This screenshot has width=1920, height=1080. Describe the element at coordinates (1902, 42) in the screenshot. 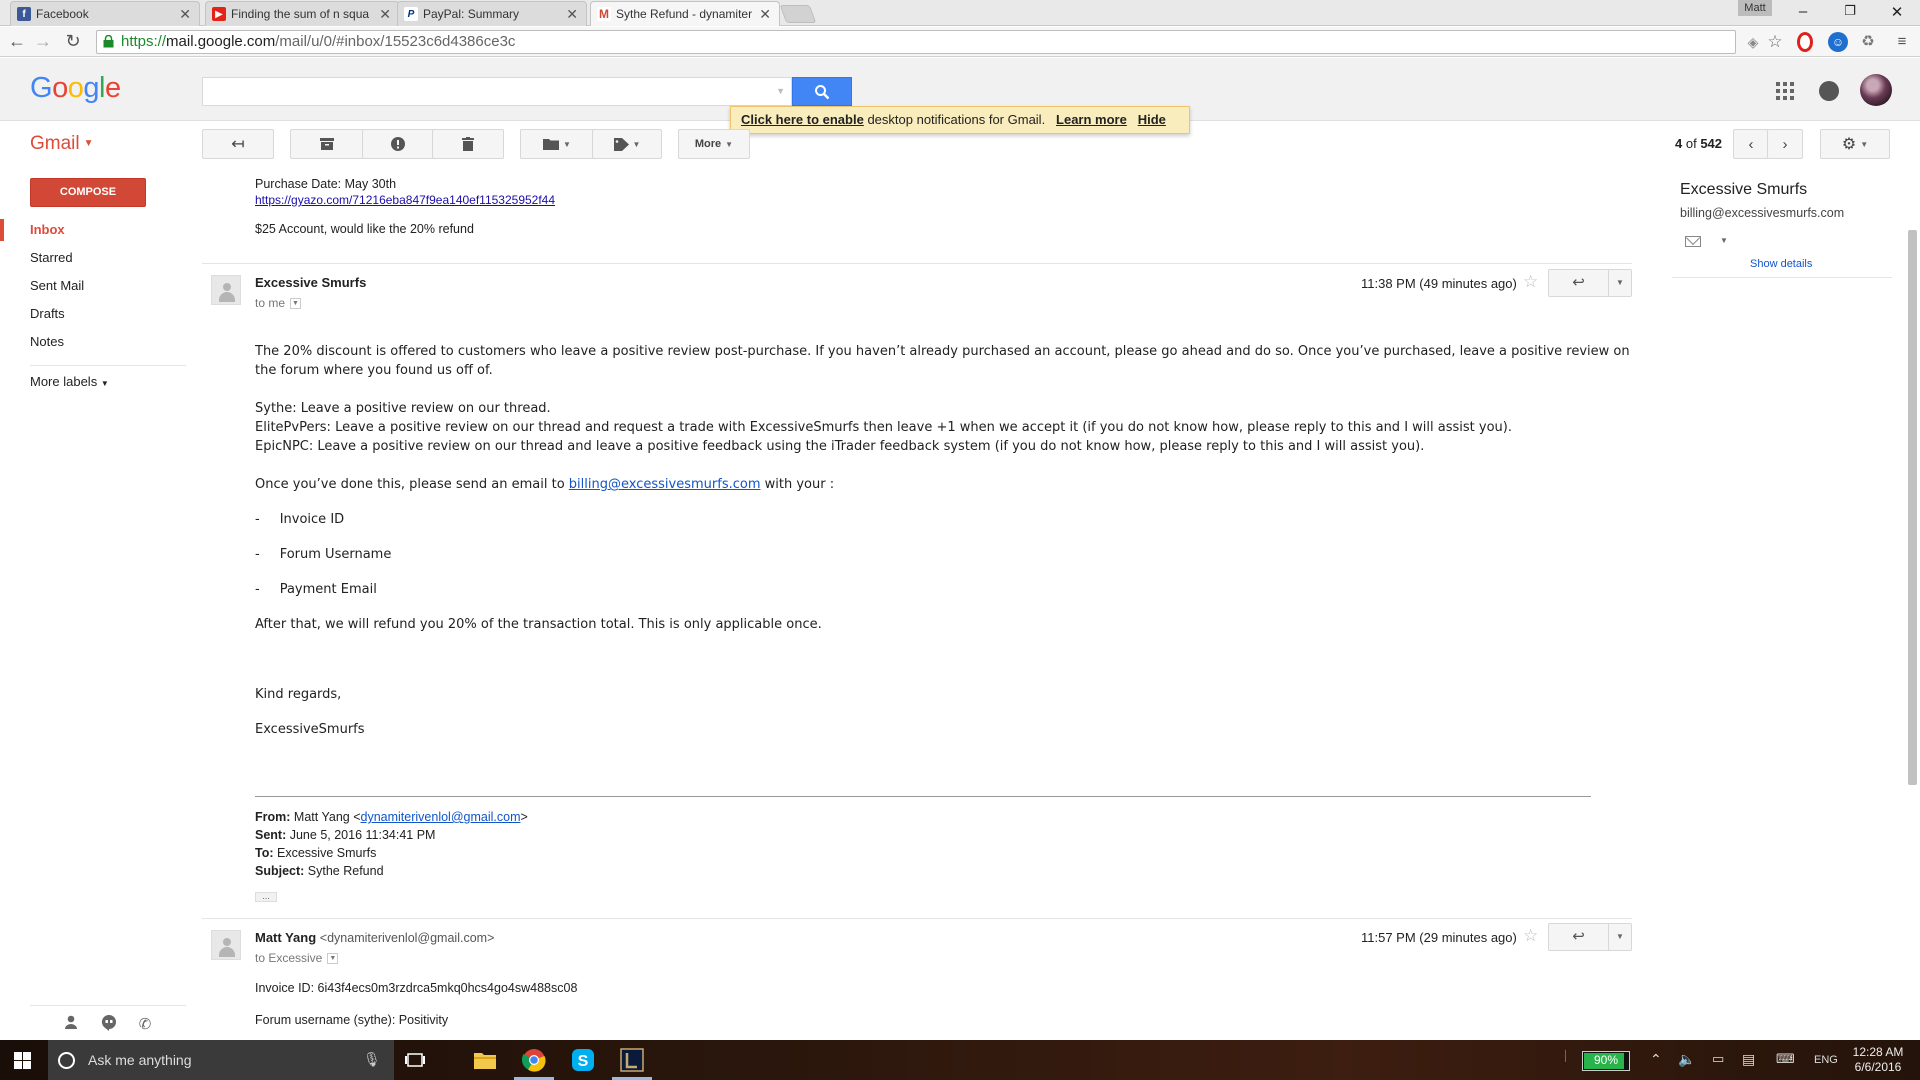

I see `menu-icon: ≡` at that location.